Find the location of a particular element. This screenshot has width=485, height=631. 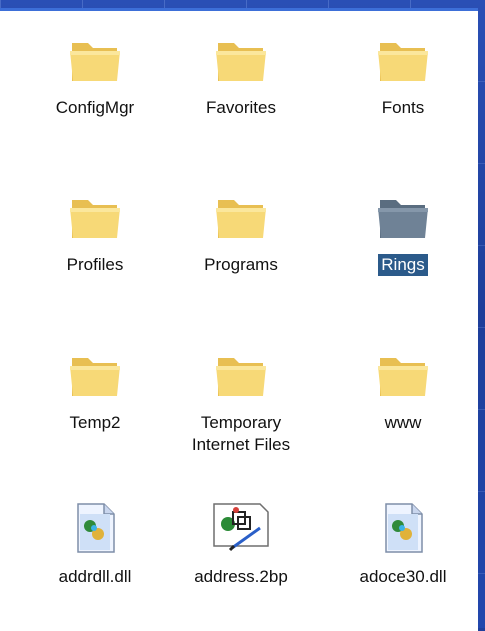

file-item-address-2bp: address.2bp is located at coordinates (241, 543).